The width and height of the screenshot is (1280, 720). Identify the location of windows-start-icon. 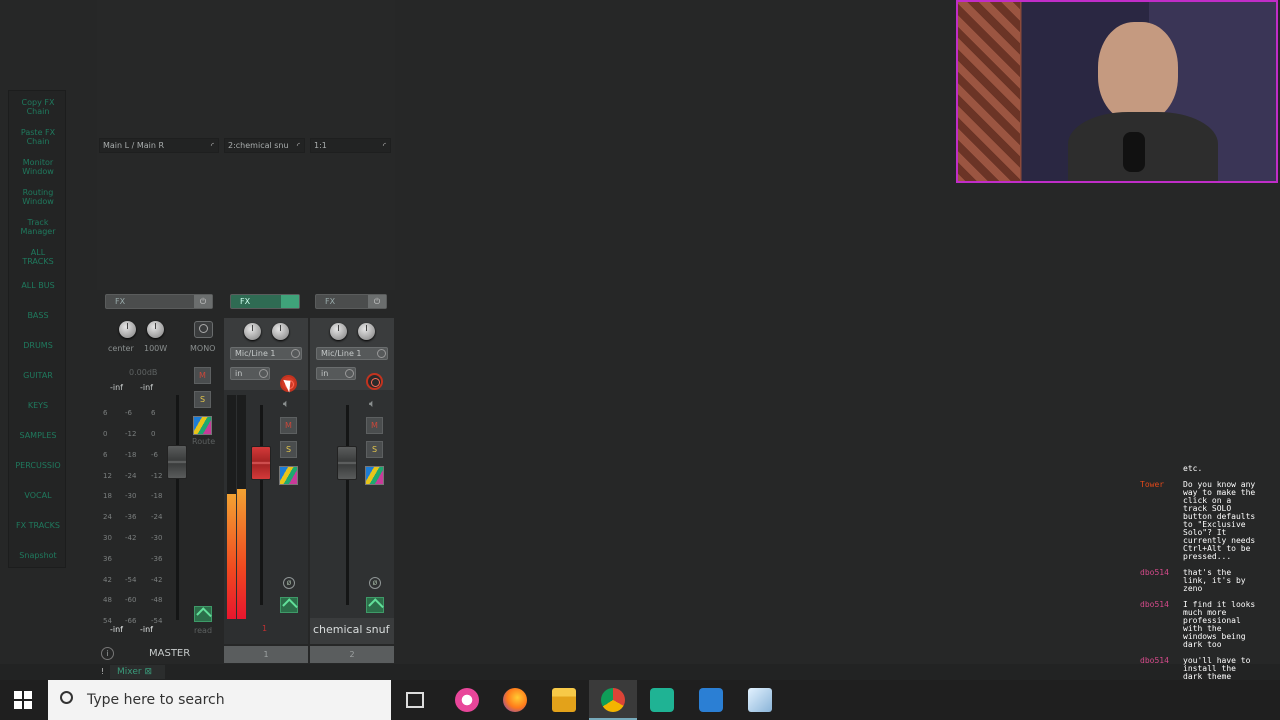
(23, 700).